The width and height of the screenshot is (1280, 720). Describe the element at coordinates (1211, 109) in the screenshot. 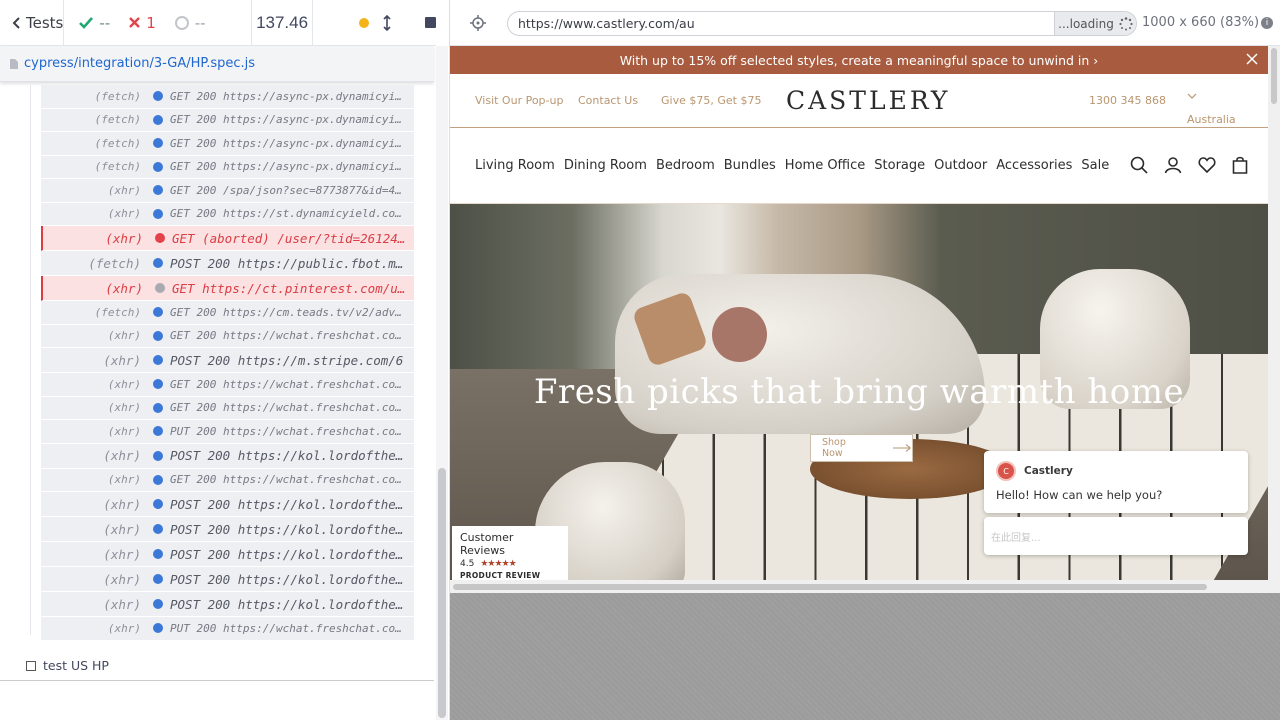

I see `country-selector: Australia` at that location.